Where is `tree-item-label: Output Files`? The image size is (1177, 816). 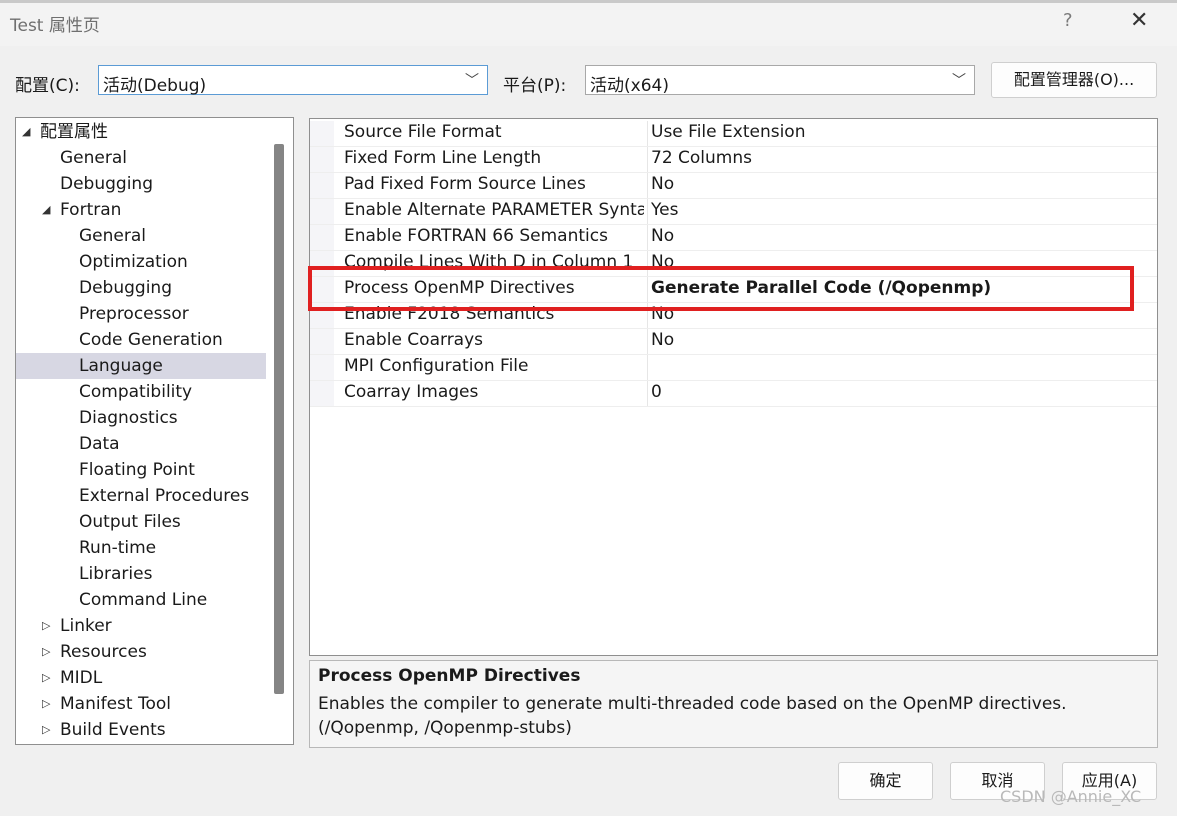 tree-item-label: Output Files is located at coordinates (130, 522).